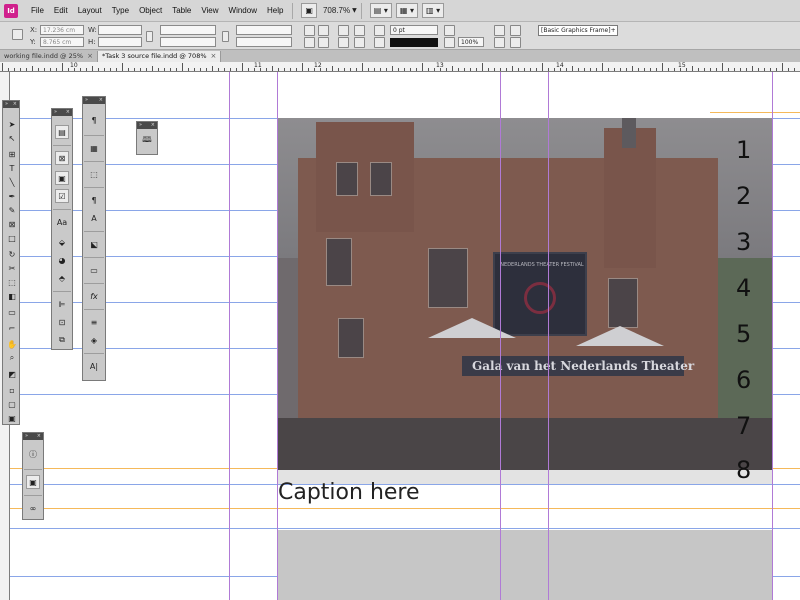 Image resolution: width=800 pixels, height=600 pixels. What do you see at coordinates (12, 328) in the screenshot?
I see `eyedropper-tool-icon: ⌐` at bounding box center [12, 328].